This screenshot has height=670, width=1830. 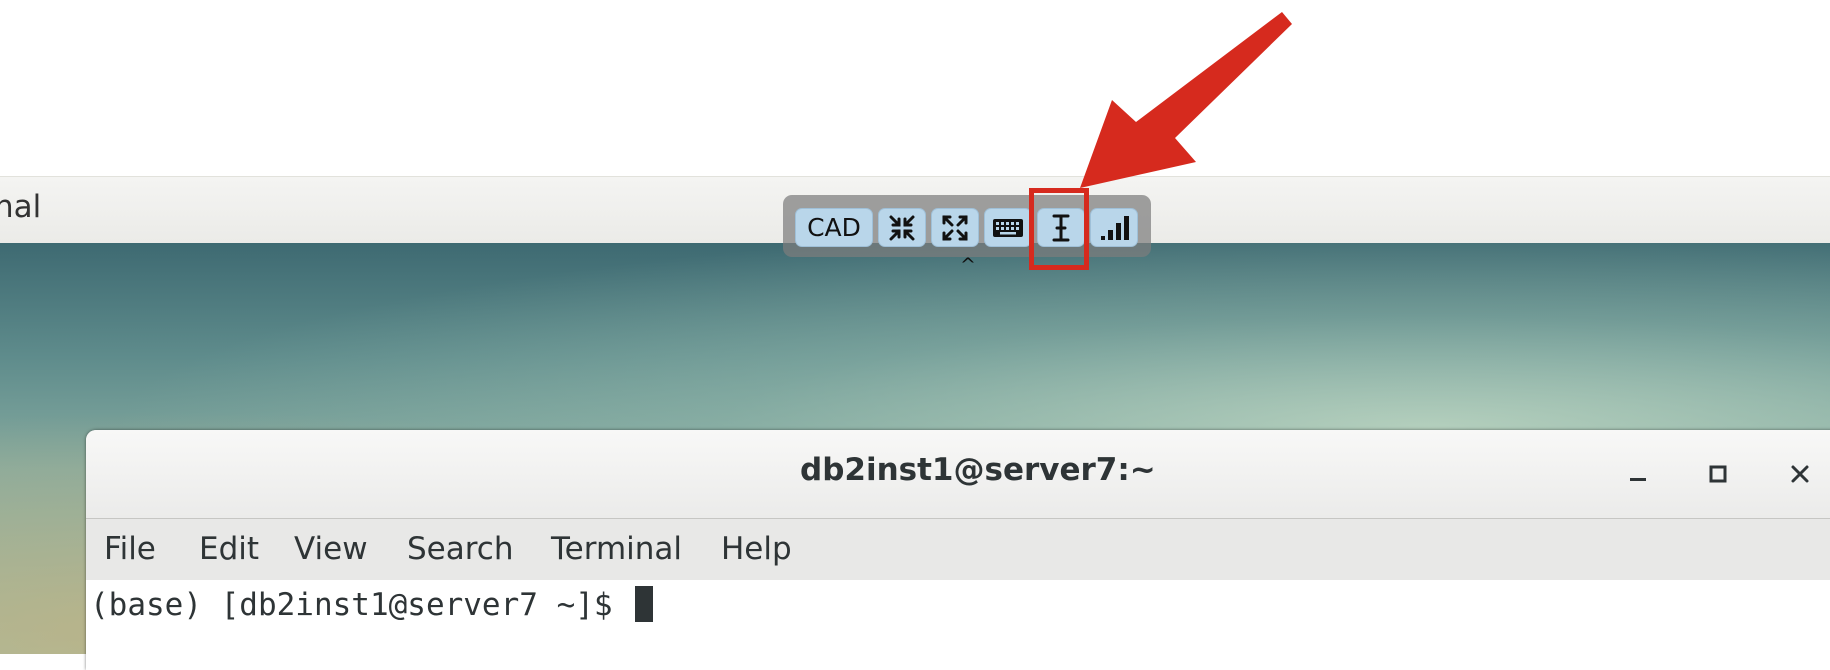 What do you see at coordinates (361, 605) in the screenshot?
I see `shell-prompt: (base) [db2inst1@server7 ~]$` at bounding box center [361, 605].